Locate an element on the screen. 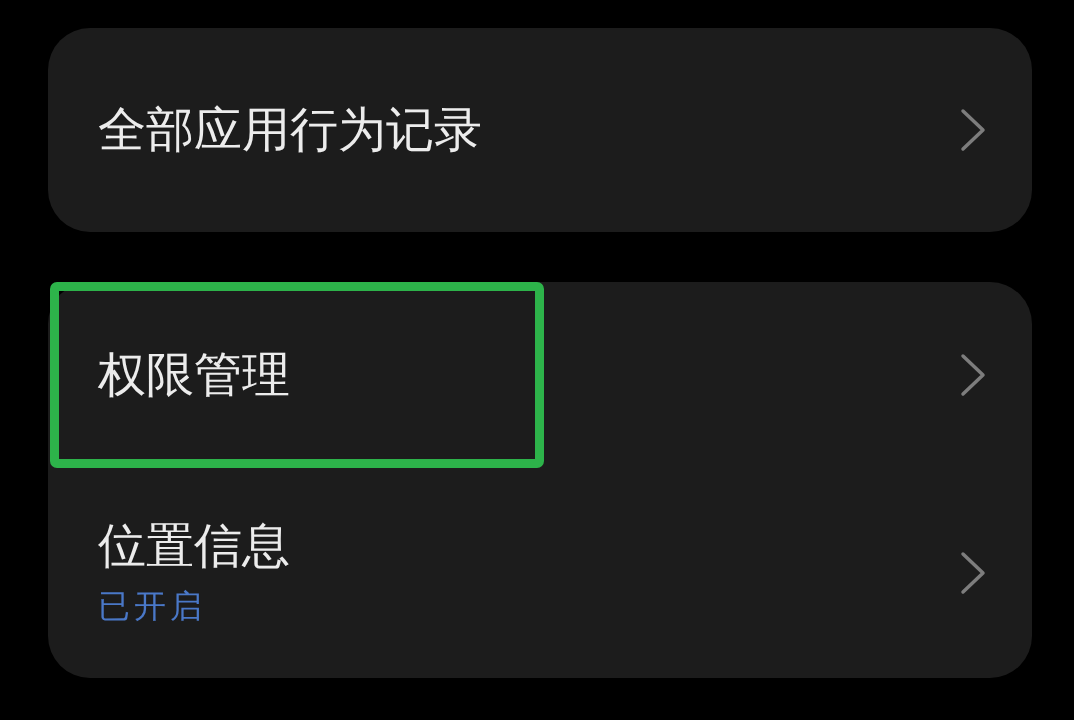 Image resolution: width=1074 pixels, height=720 pixels. item-status: 已开启 is located at coordinates (152, 606).